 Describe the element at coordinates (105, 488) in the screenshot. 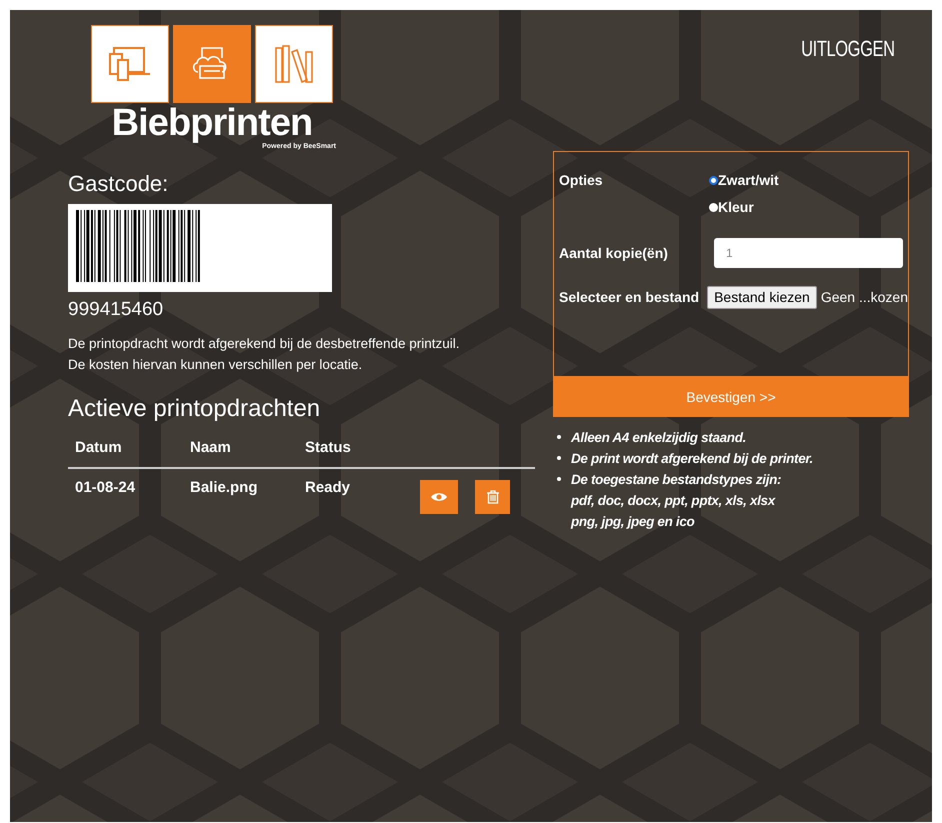

I see `table-cell-text: 01-08-24` at that location.